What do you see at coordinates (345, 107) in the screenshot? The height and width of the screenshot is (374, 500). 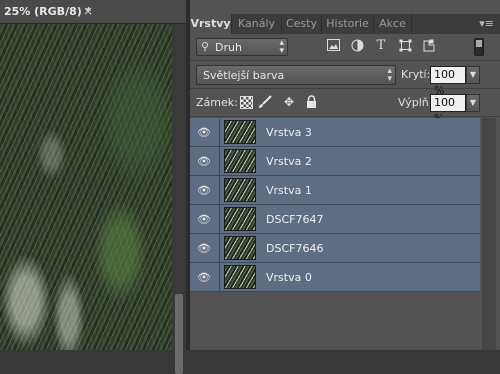 I see `lock-row: Zámek: ✥ Výplň: 100 % ▼` at bounding box center [345, 107].